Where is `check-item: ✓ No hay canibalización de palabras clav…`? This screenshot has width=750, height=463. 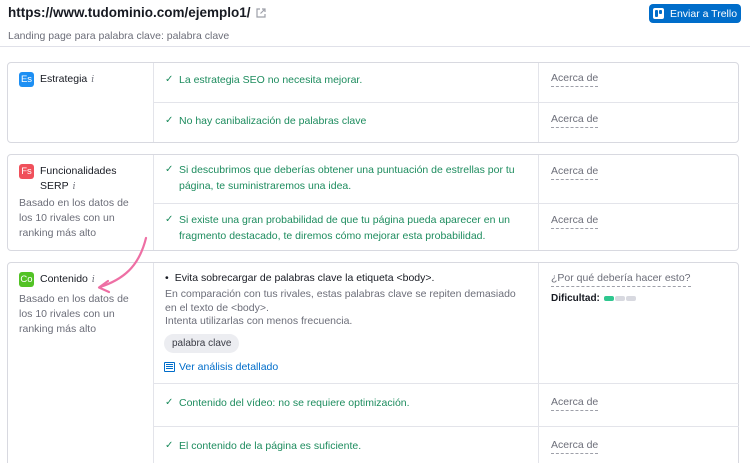
check-item: ✓ No hay canibalización de palabras clav… is located at coordinates (345, 121).